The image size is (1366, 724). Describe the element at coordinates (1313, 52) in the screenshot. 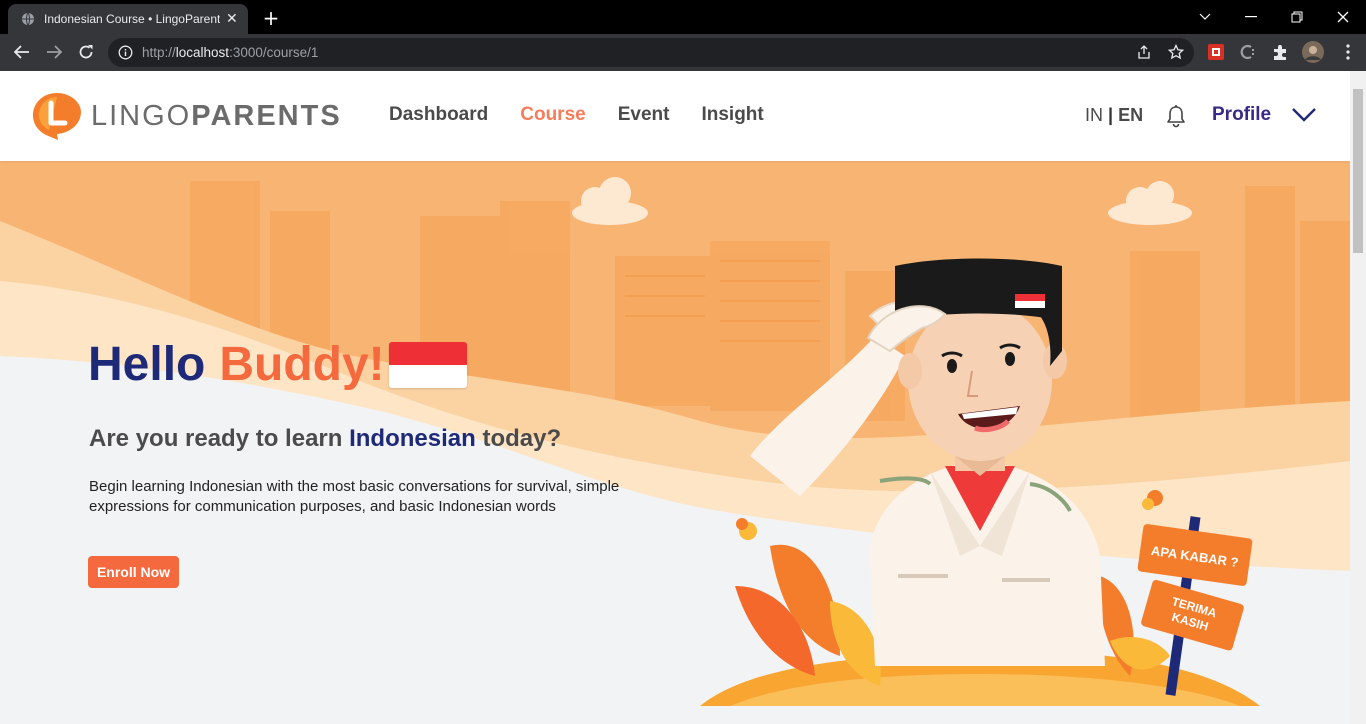

I see `avatar` at that location.